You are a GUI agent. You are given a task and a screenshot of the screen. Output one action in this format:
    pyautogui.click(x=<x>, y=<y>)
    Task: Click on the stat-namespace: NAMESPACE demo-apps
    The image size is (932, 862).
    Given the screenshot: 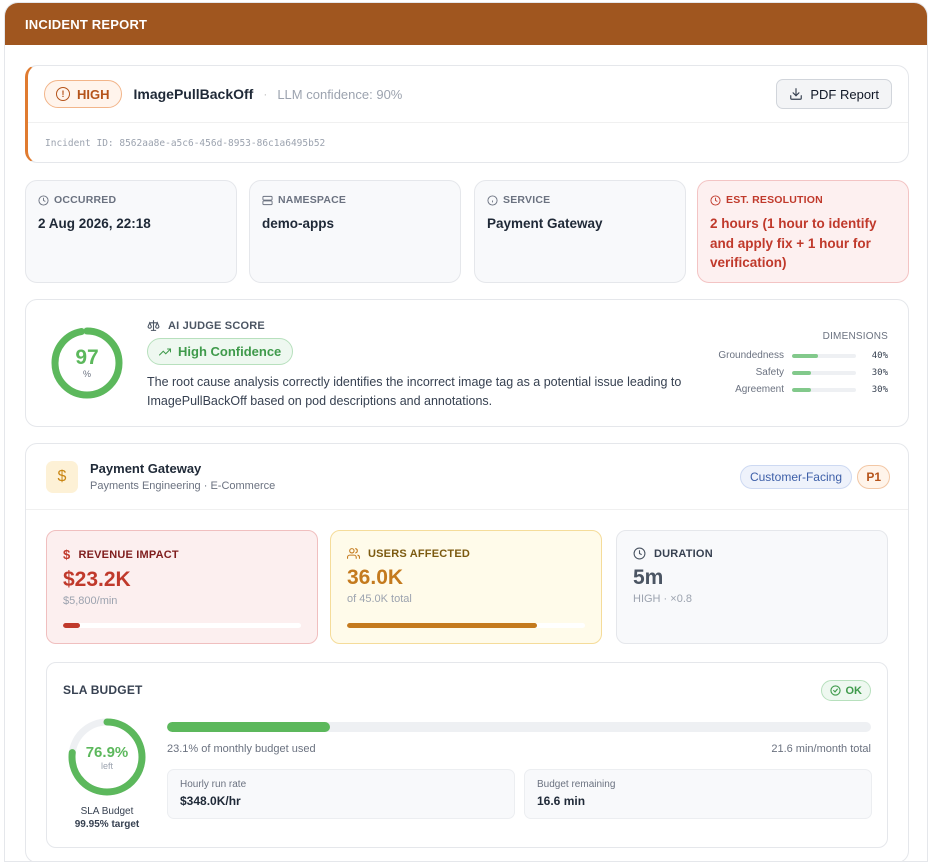 What is the action you would take?
    pyautogui.click(x=355, y=231)
    